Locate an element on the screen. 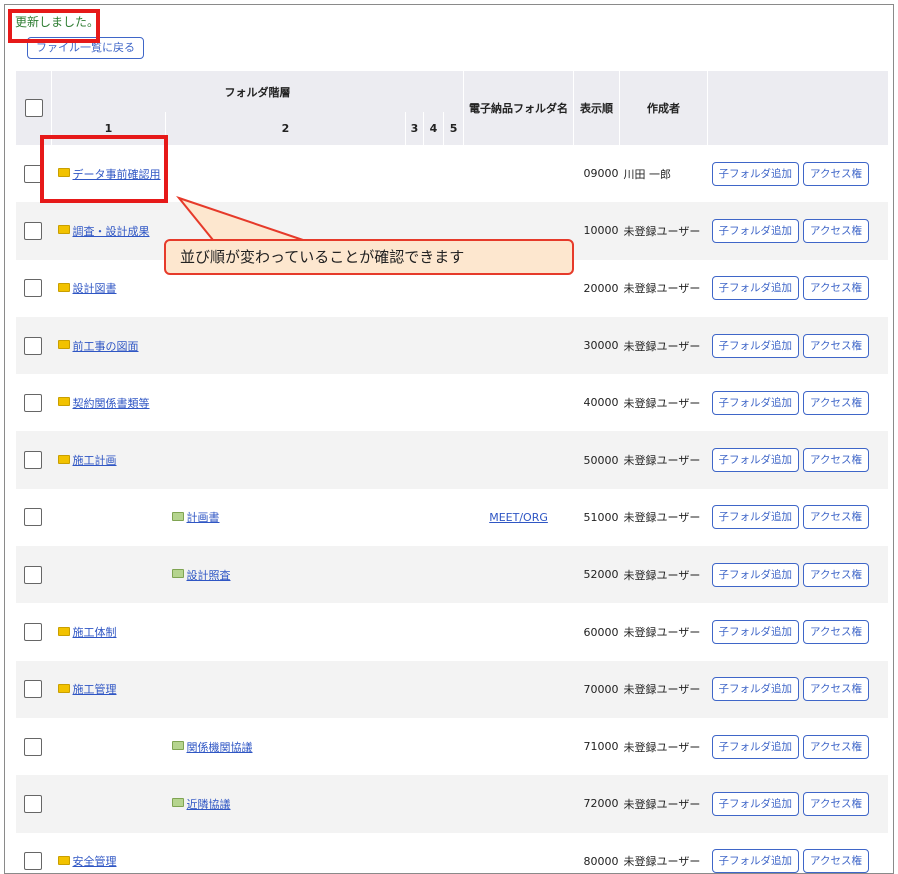 The width and height of the screenshot is (898, 874). order-cell: 60000 is located at coordinates (596, 632).